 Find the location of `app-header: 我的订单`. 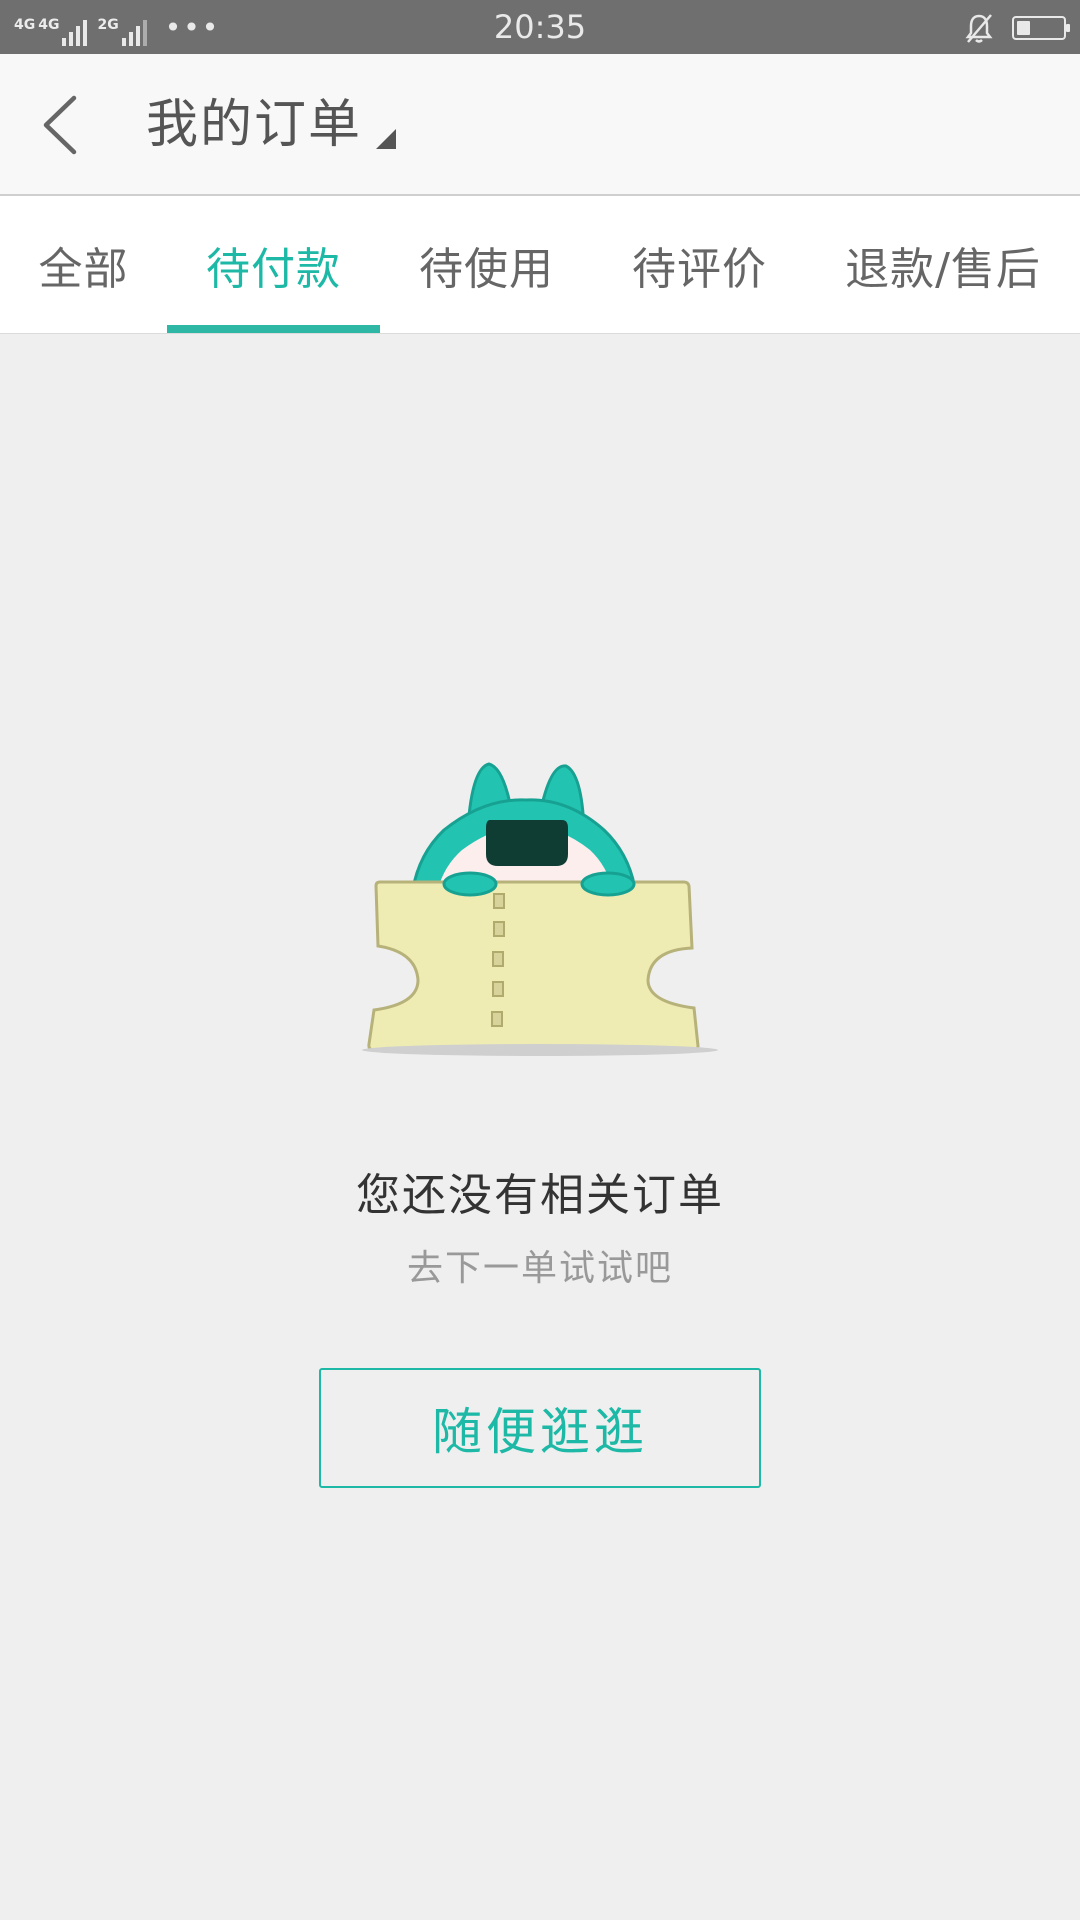

app-header: 我的订单 is located at coordinates (540, 125).